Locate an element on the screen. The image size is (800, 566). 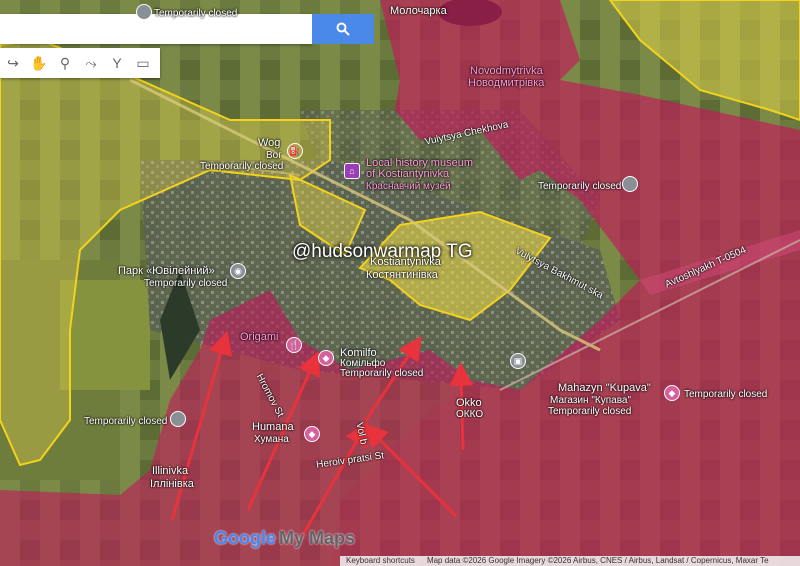
gas-station-icon: ⛽ is located at coordinates (295, 151).